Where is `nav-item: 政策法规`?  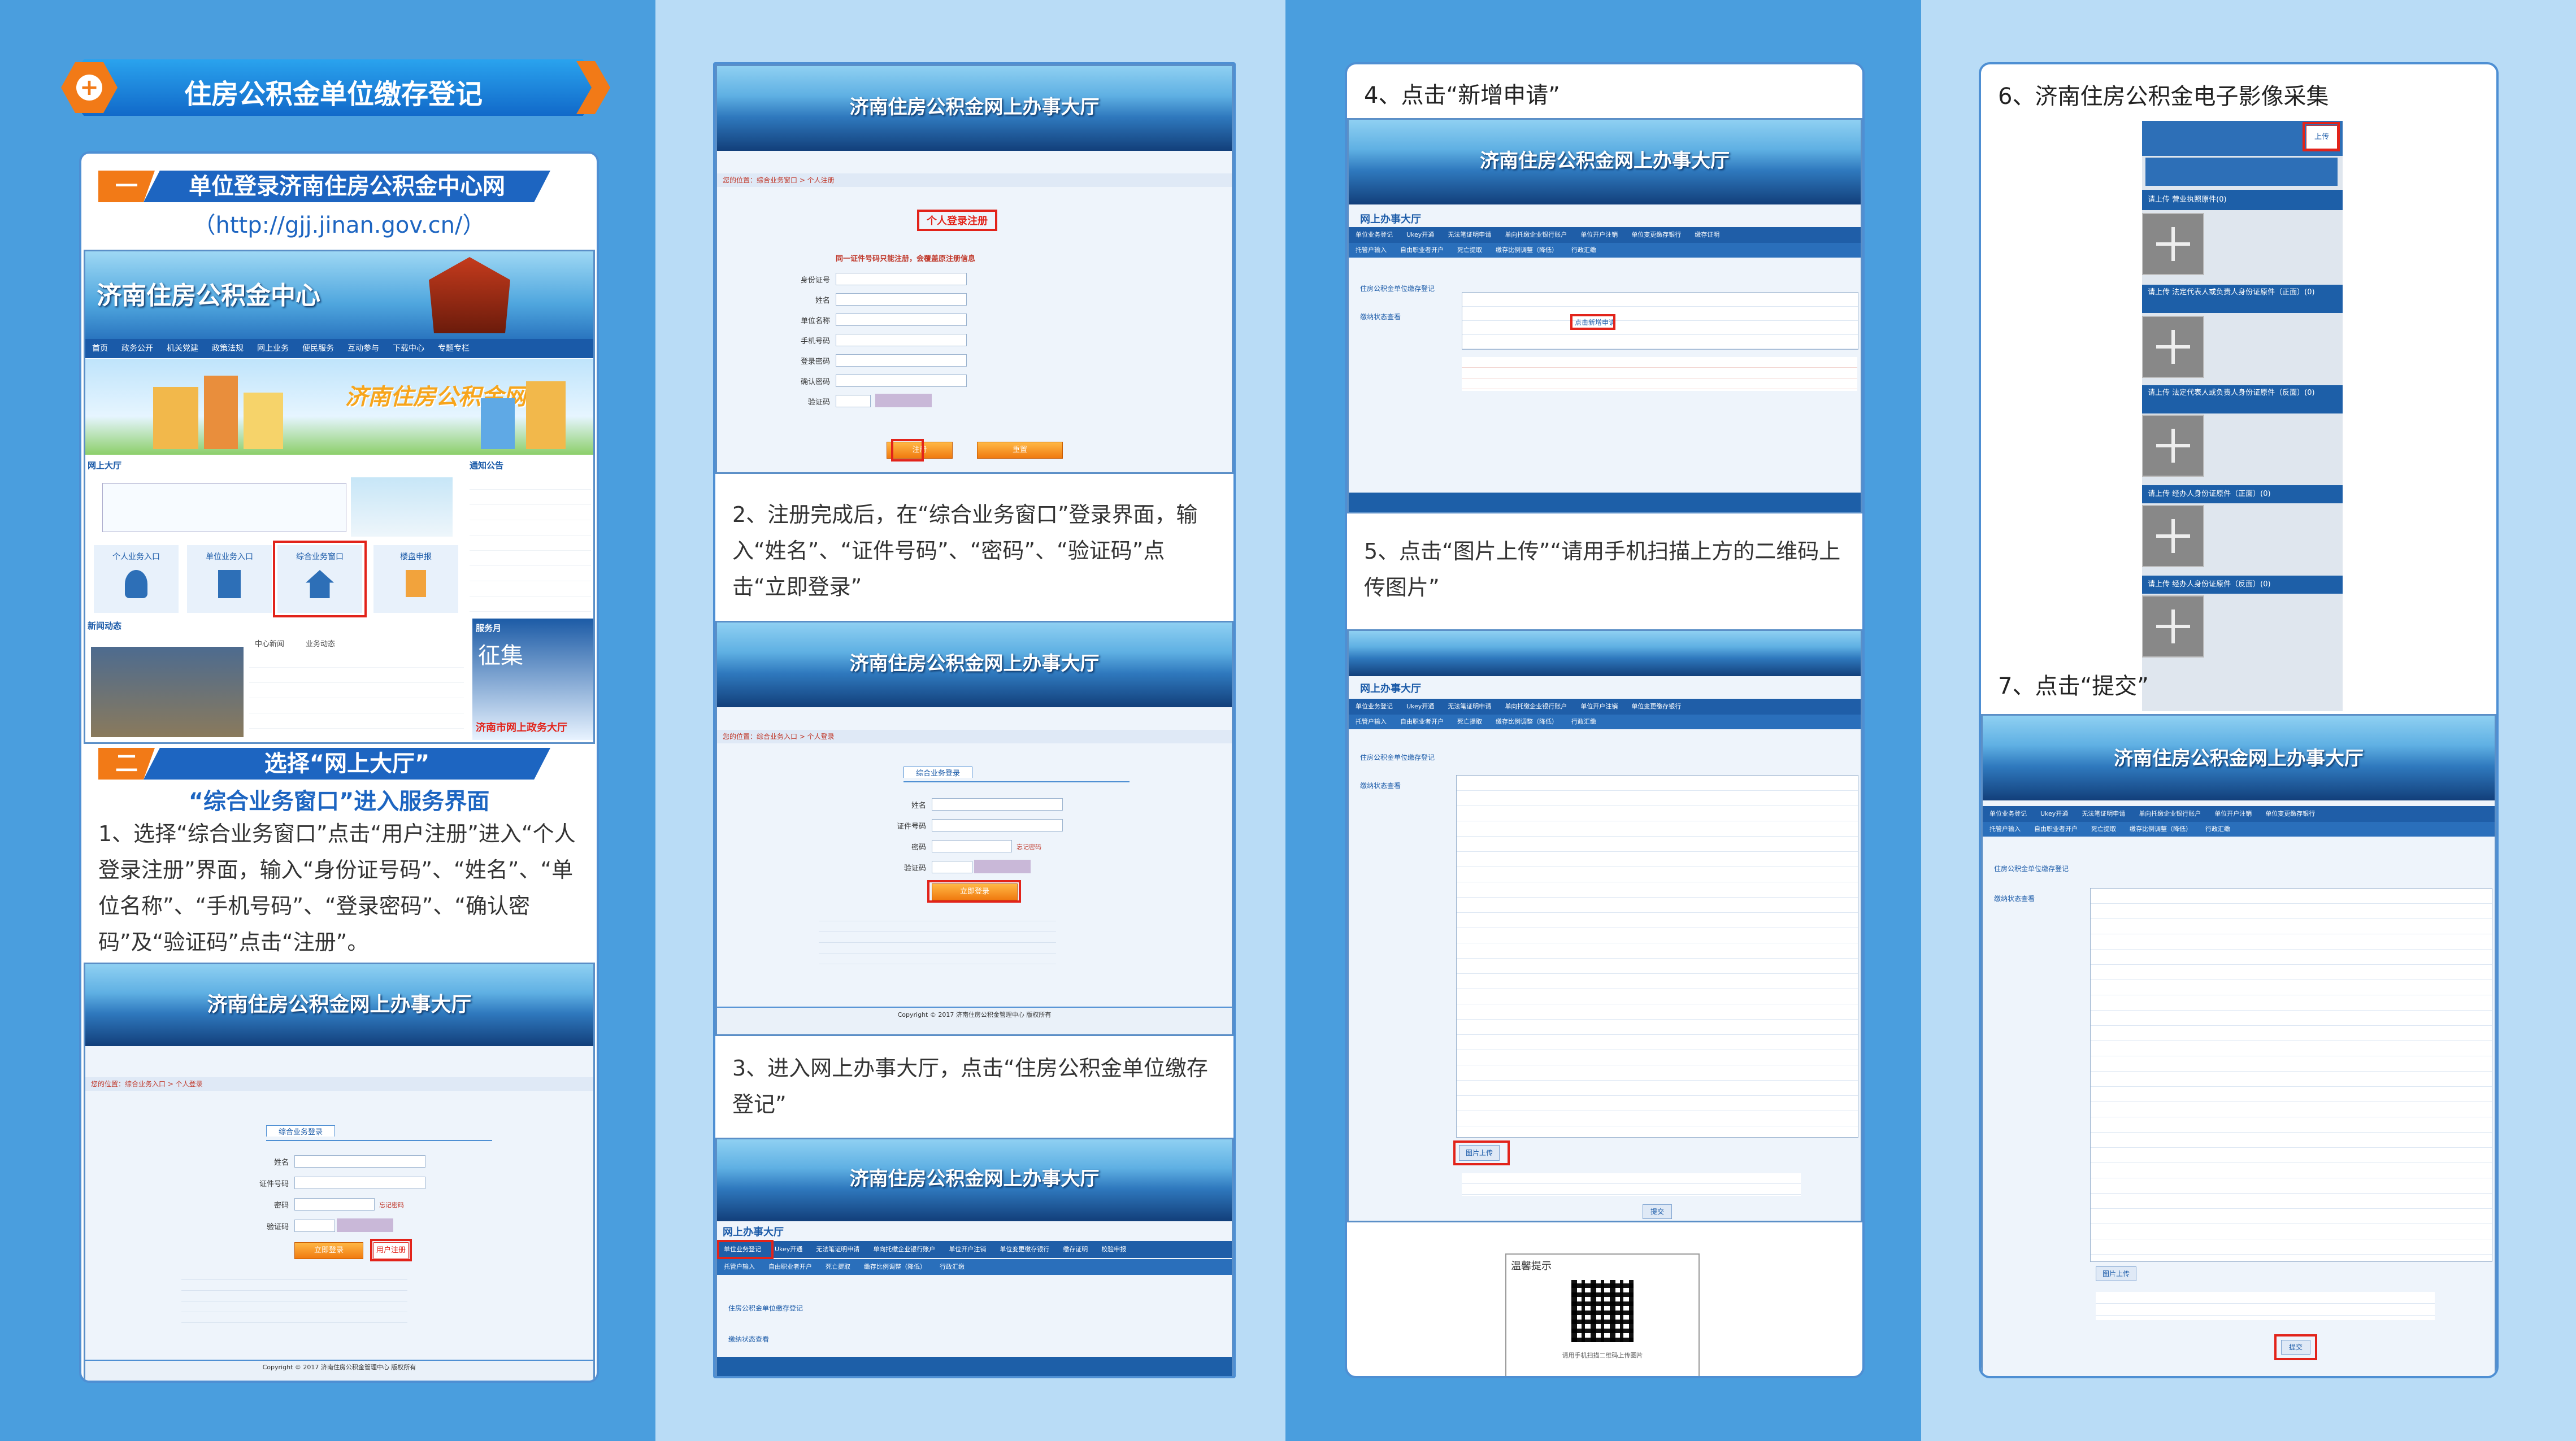 nav-item: 政策法规 is located at coordinates (227, 348).